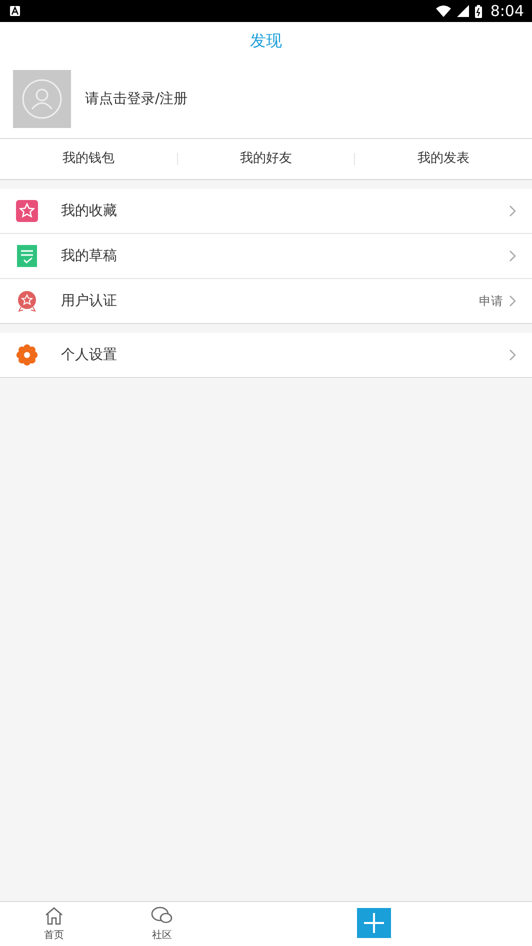 The height and width of the screenshot is (946, 532). I want to click on tab-item: 首页, so click(54, 924).